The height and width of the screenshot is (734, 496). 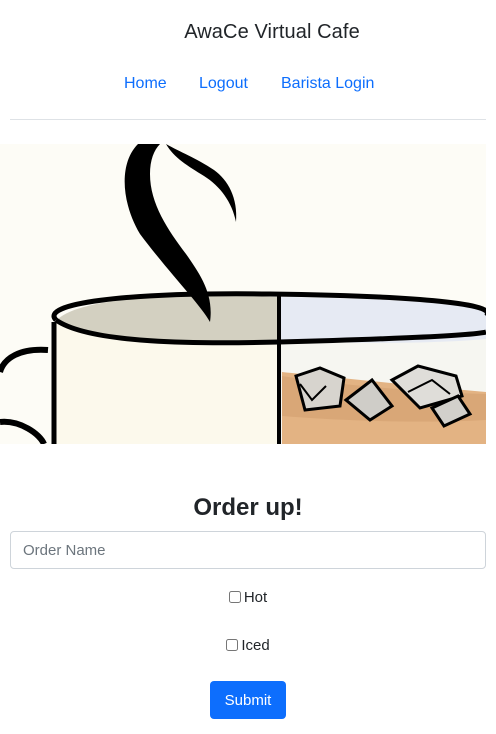 I want to click on order-name-input, so click(x=248, y=550).